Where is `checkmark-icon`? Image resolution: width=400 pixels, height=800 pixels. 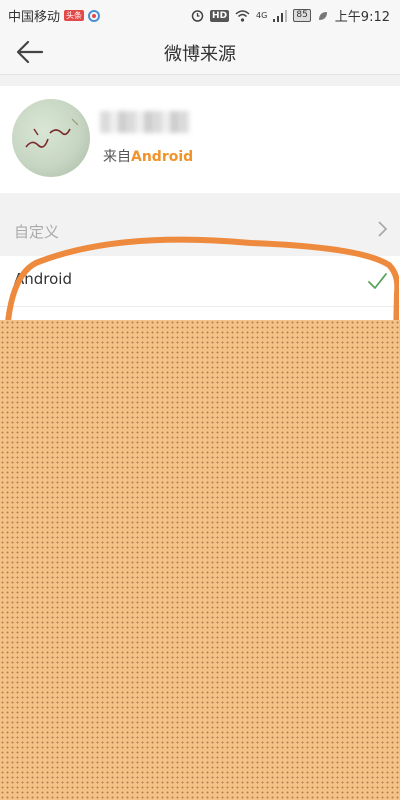 checkmark-icon is located at coordinates (377, 281).